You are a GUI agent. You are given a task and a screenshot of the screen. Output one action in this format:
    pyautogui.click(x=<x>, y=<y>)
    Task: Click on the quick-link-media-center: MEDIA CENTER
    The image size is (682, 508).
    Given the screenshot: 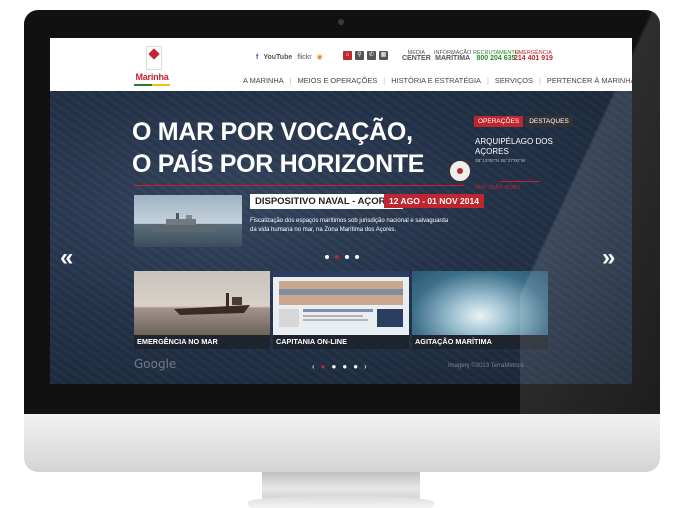 What is the action you would take?
    pyautogui.click(x=416, y=56)
    